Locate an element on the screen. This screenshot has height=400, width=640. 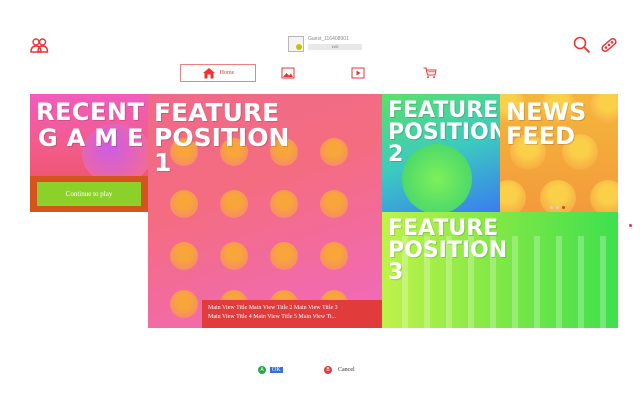
friends-icon is located at coordinates (39, 45).